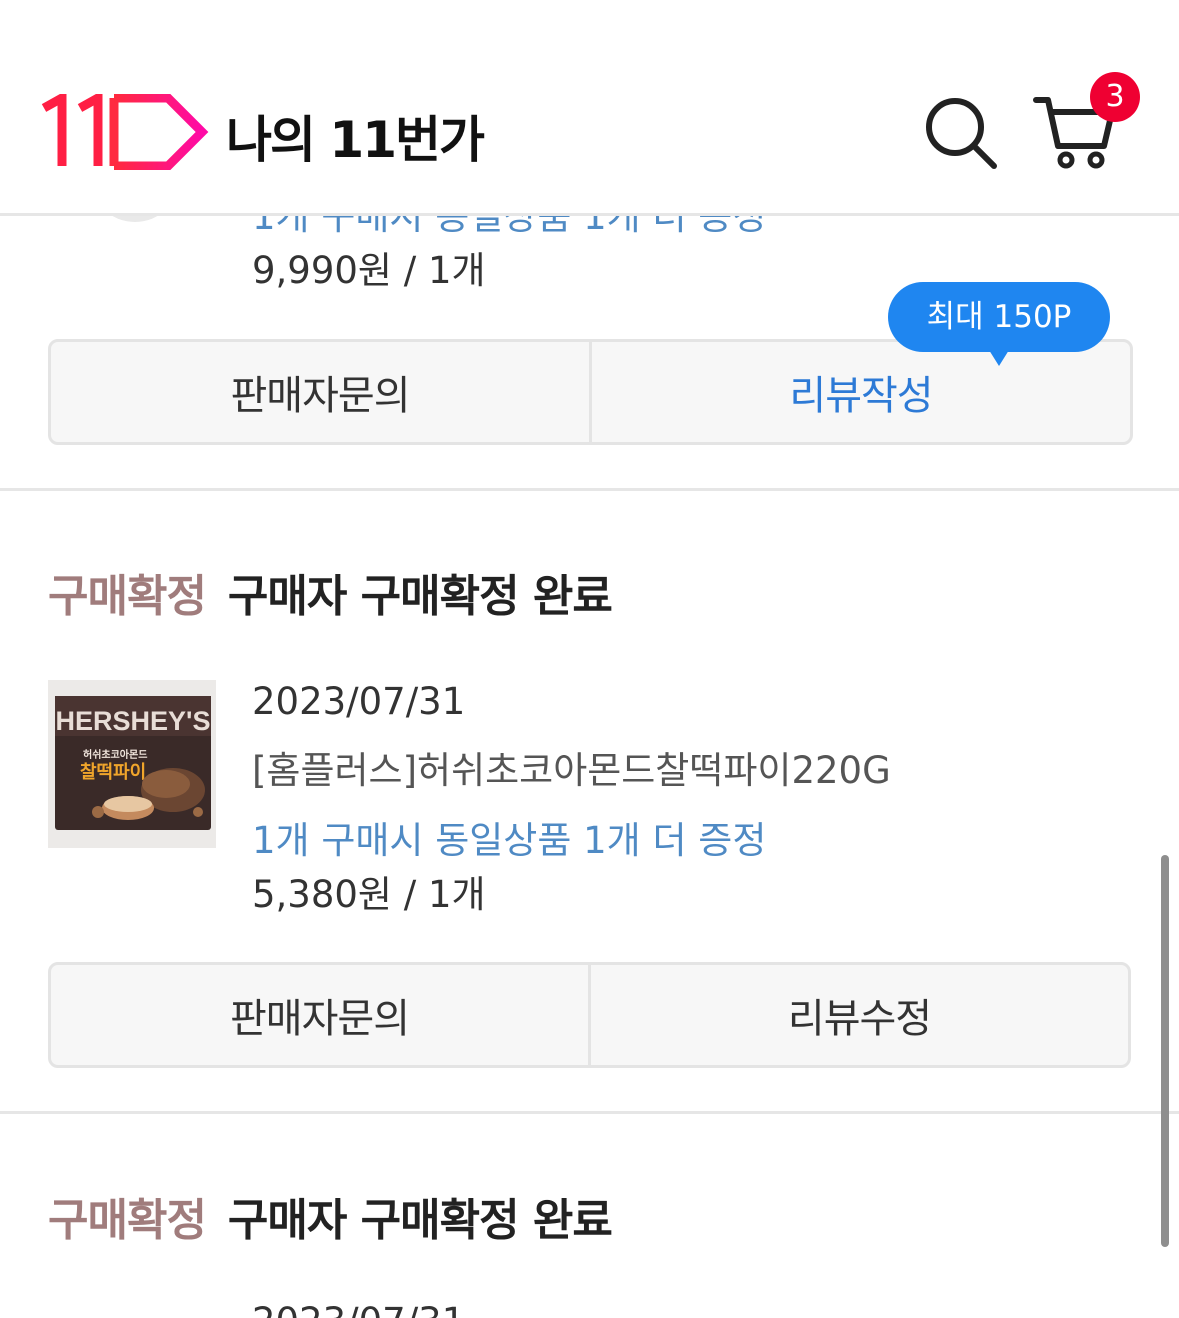  I want to click on order-action-buttons: 판매자문의 리뷰수정, so click(589, 1015).